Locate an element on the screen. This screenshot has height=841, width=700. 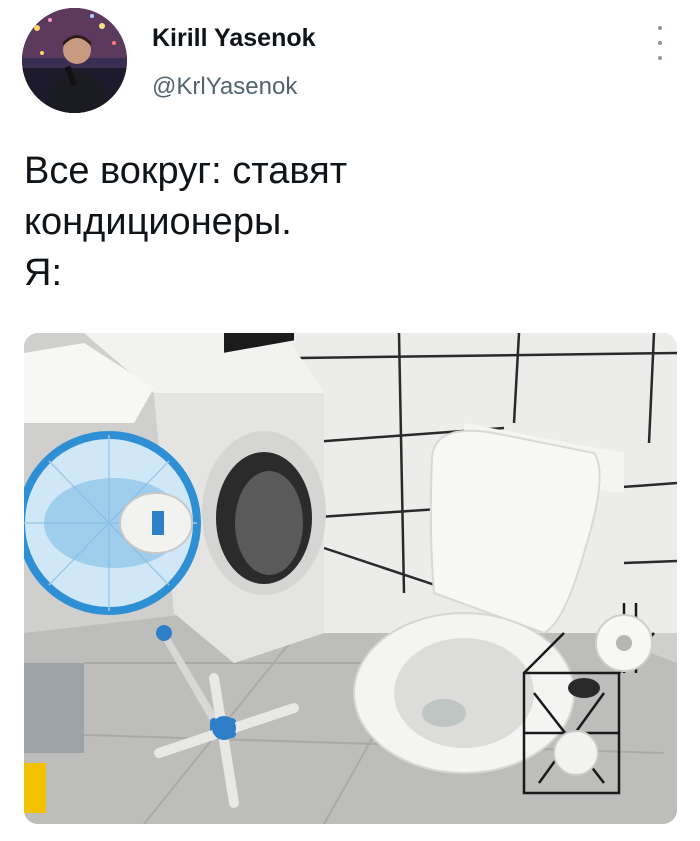
tweet-text: Все вокруг: ставят кондиционеры. Я: is located at coordinates (186, 222).